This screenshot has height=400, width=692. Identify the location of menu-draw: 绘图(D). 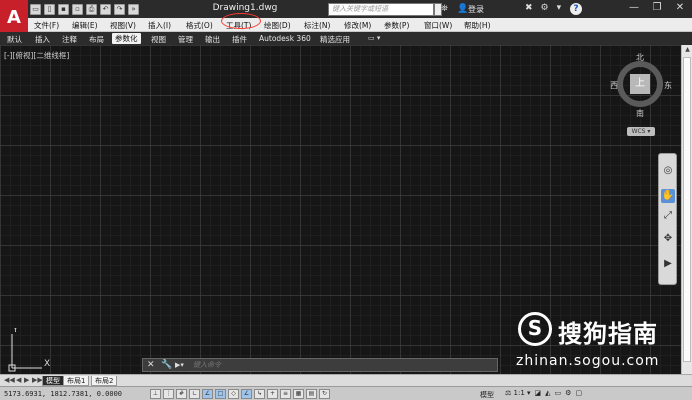
(277, 25).